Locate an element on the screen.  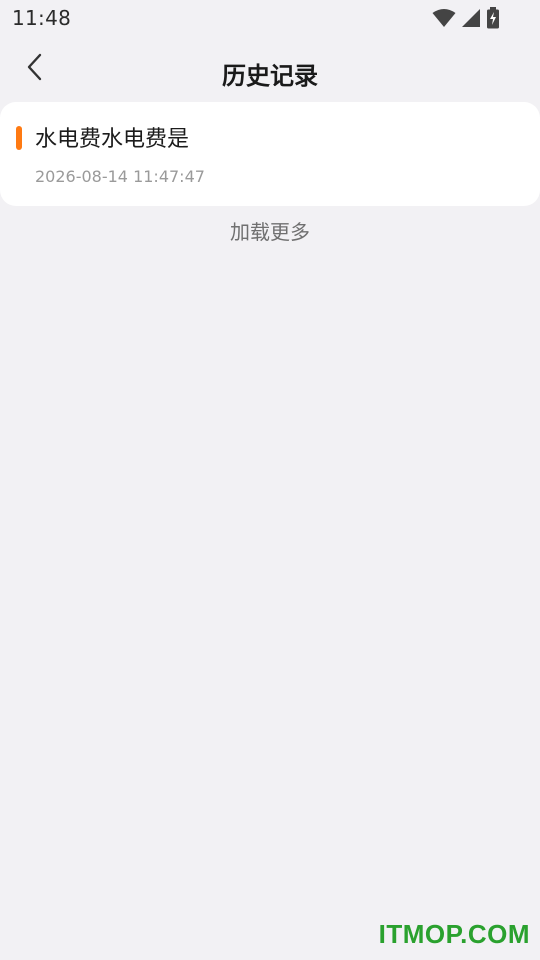
page-title: 历史记录 is located at coordinates (270, 76).